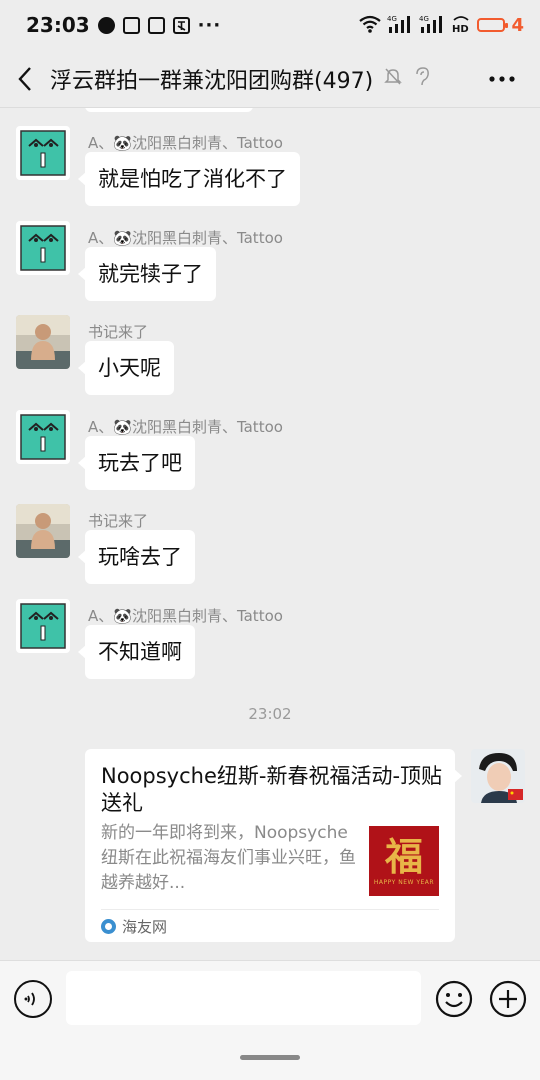  Describe the element at coordinates (272, 789) in the screenshot. I see `card-title: Noopsyche纽斯-新春祝福活动-顶贴送礼` at that location.